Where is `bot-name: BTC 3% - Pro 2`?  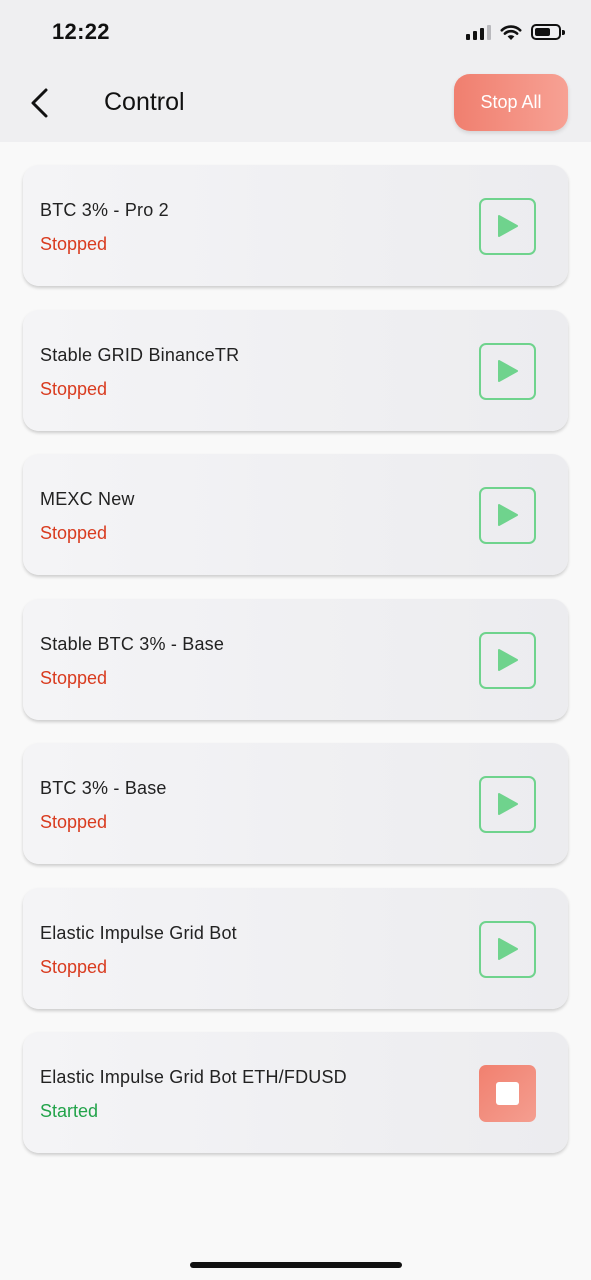
bot-name: BTC 3% - Pro 2 is located at coordinates (104, 210).